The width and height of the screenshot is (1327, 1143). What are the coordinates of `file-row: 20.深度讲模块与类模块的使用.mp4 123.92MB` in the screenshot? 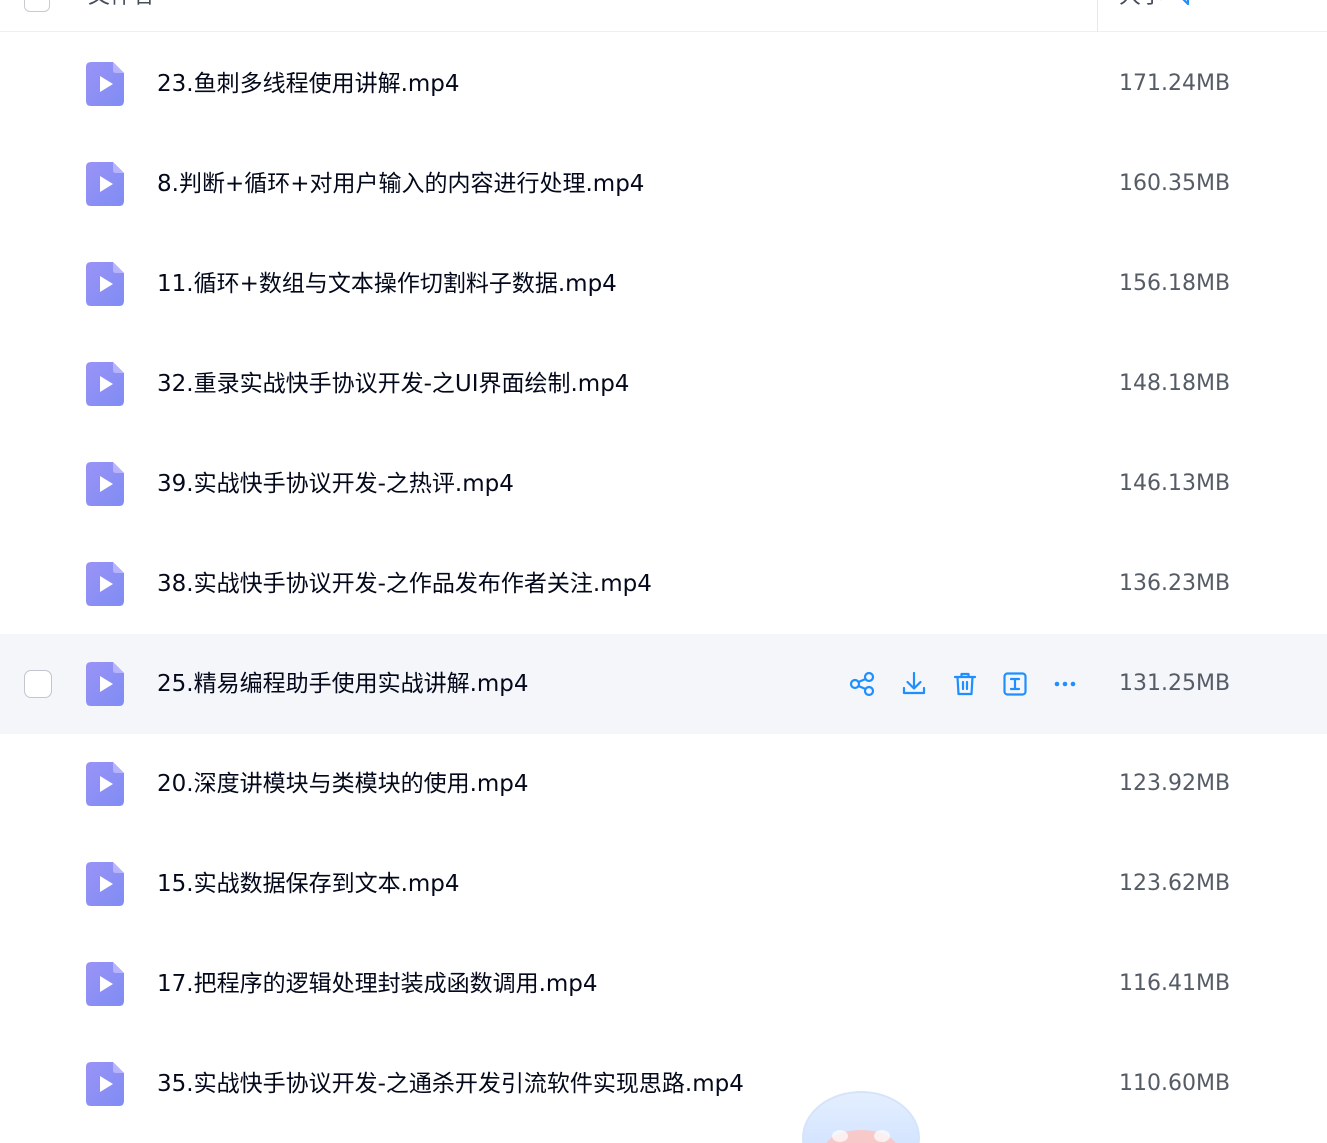 It's located at (663, 784).